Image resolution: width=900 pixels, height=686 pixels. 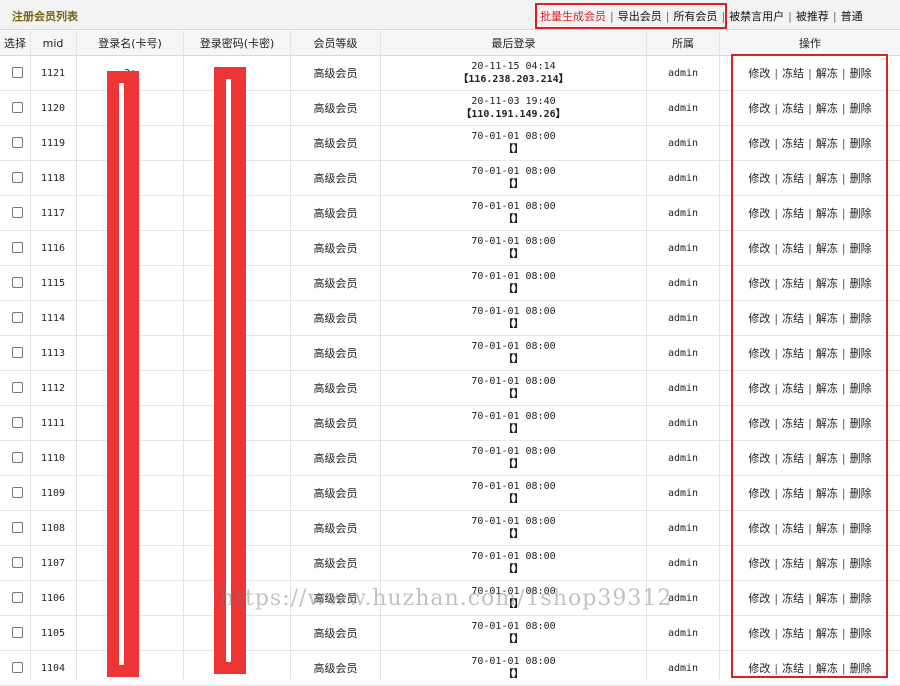 What do you see at coordinates (15, 43) in the screenshot?
I see `col-select: 选择` at bounding box center [15, 43].